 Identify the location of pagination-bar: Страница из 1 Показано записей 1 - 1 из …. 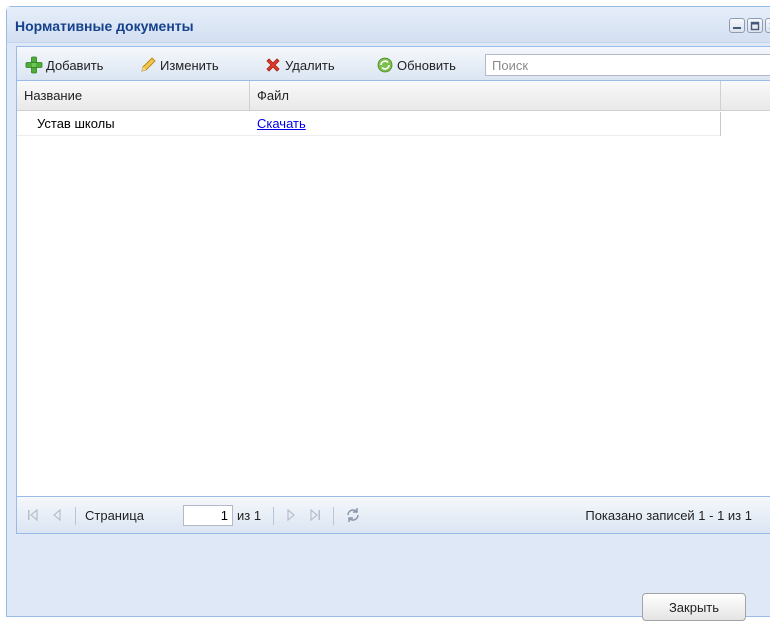
(393, 514).